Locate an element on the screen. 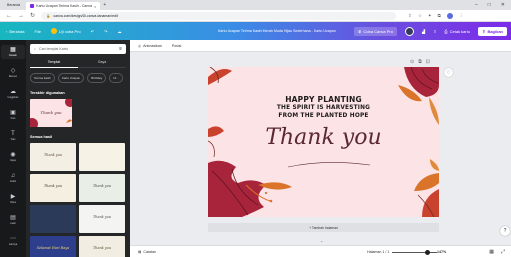 The width and height of the screenshot is (511, 257). rail-item-more: ⋯ Lainnya is located at coordinates (13, 241).